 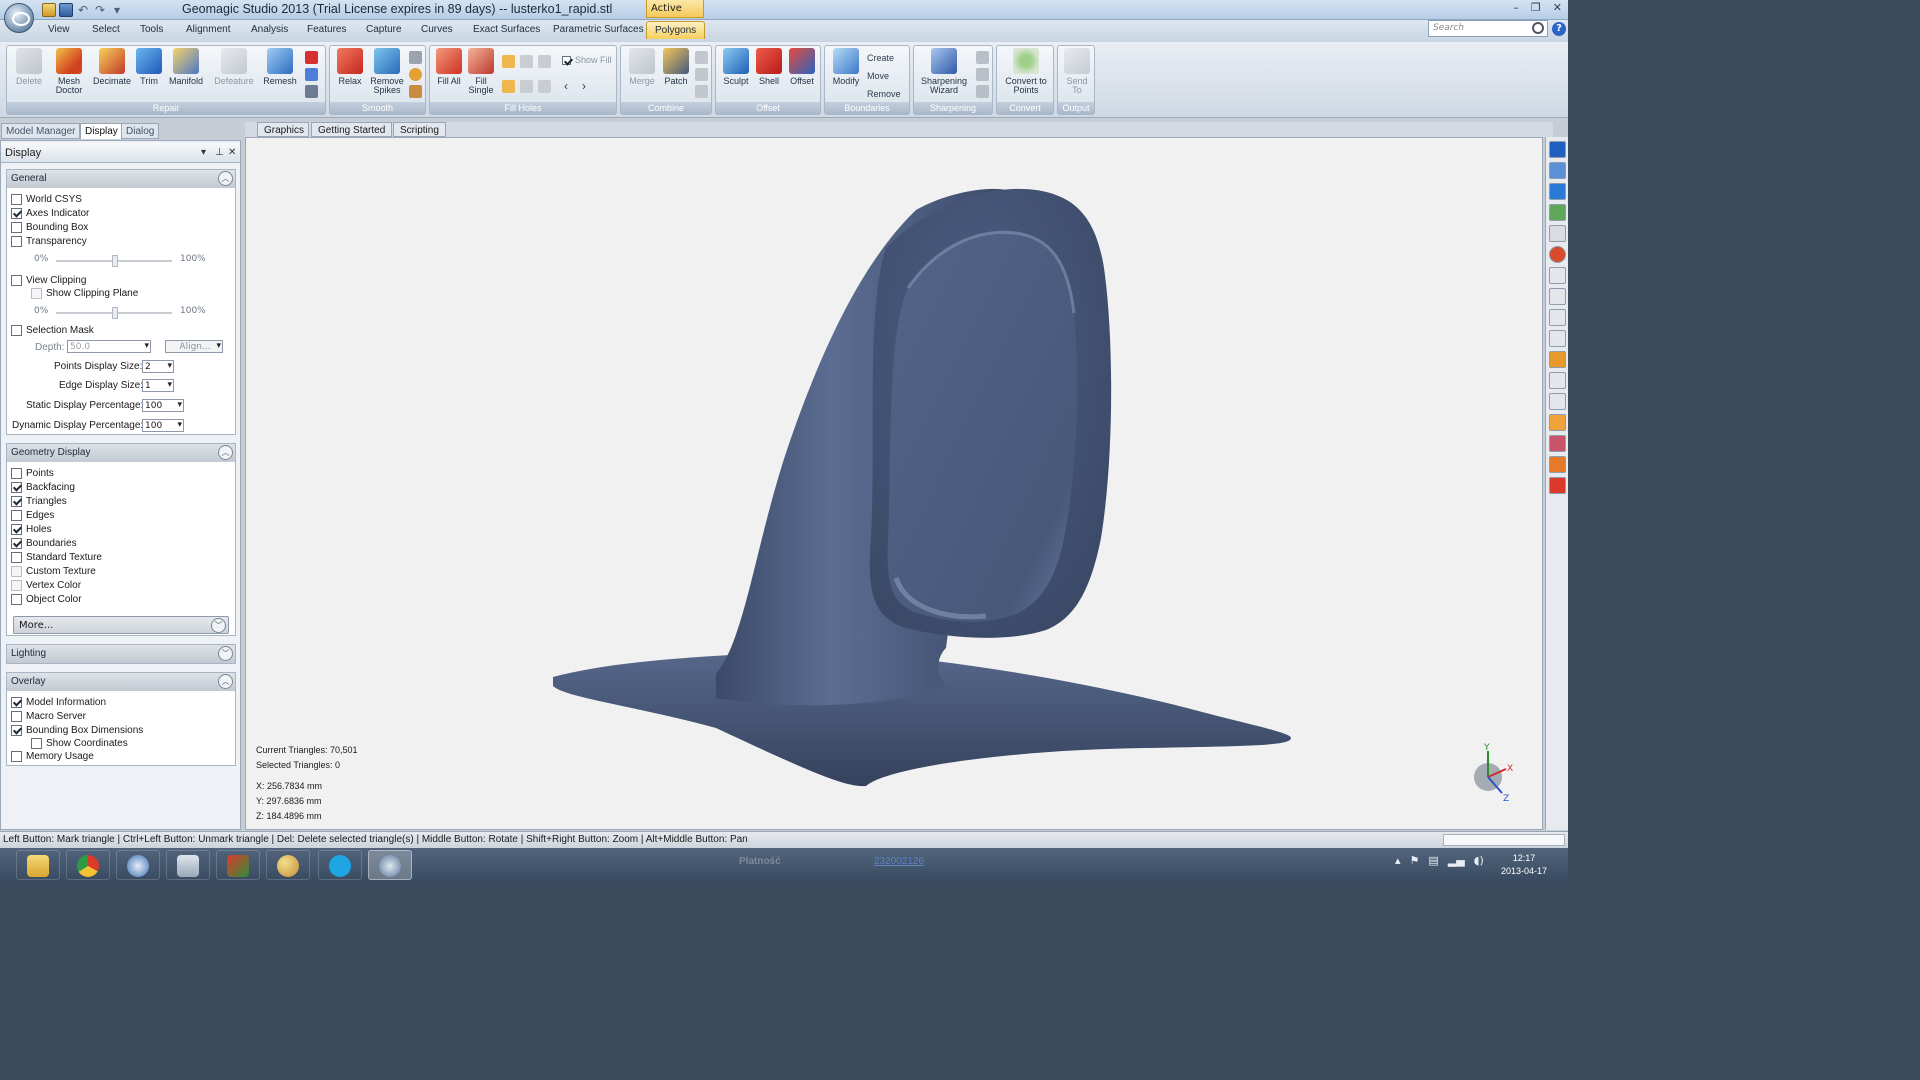 I want to click on taskbar-geomagic, so click(x=390, y=865).